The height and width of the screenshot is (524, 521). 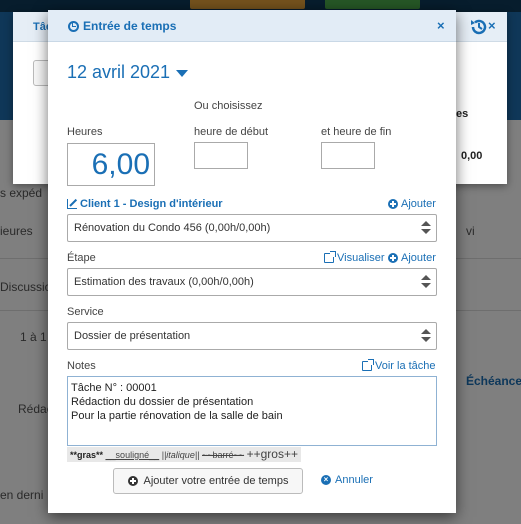 I want to click on close-icon: ×, so click(x=441, y=25).